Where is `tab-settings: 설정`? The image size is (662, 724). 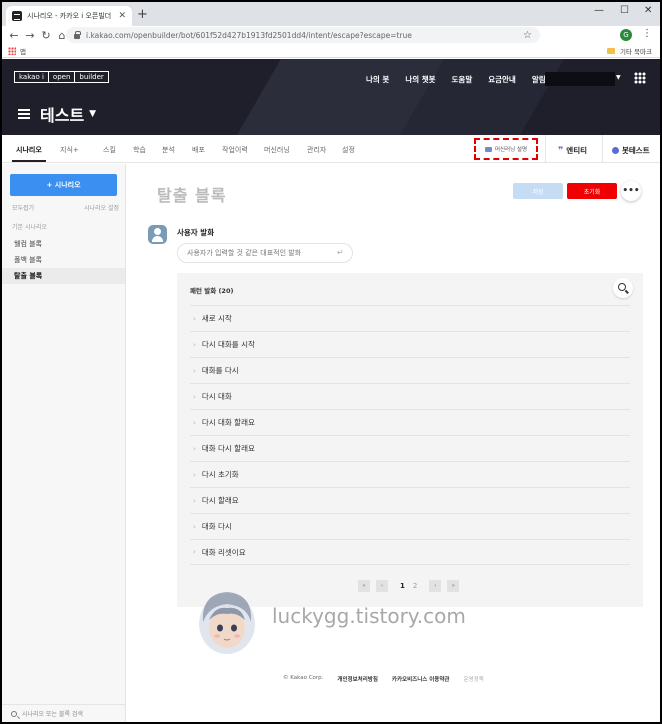
tab-settings: 설정 is located at coordinates (348, 150).